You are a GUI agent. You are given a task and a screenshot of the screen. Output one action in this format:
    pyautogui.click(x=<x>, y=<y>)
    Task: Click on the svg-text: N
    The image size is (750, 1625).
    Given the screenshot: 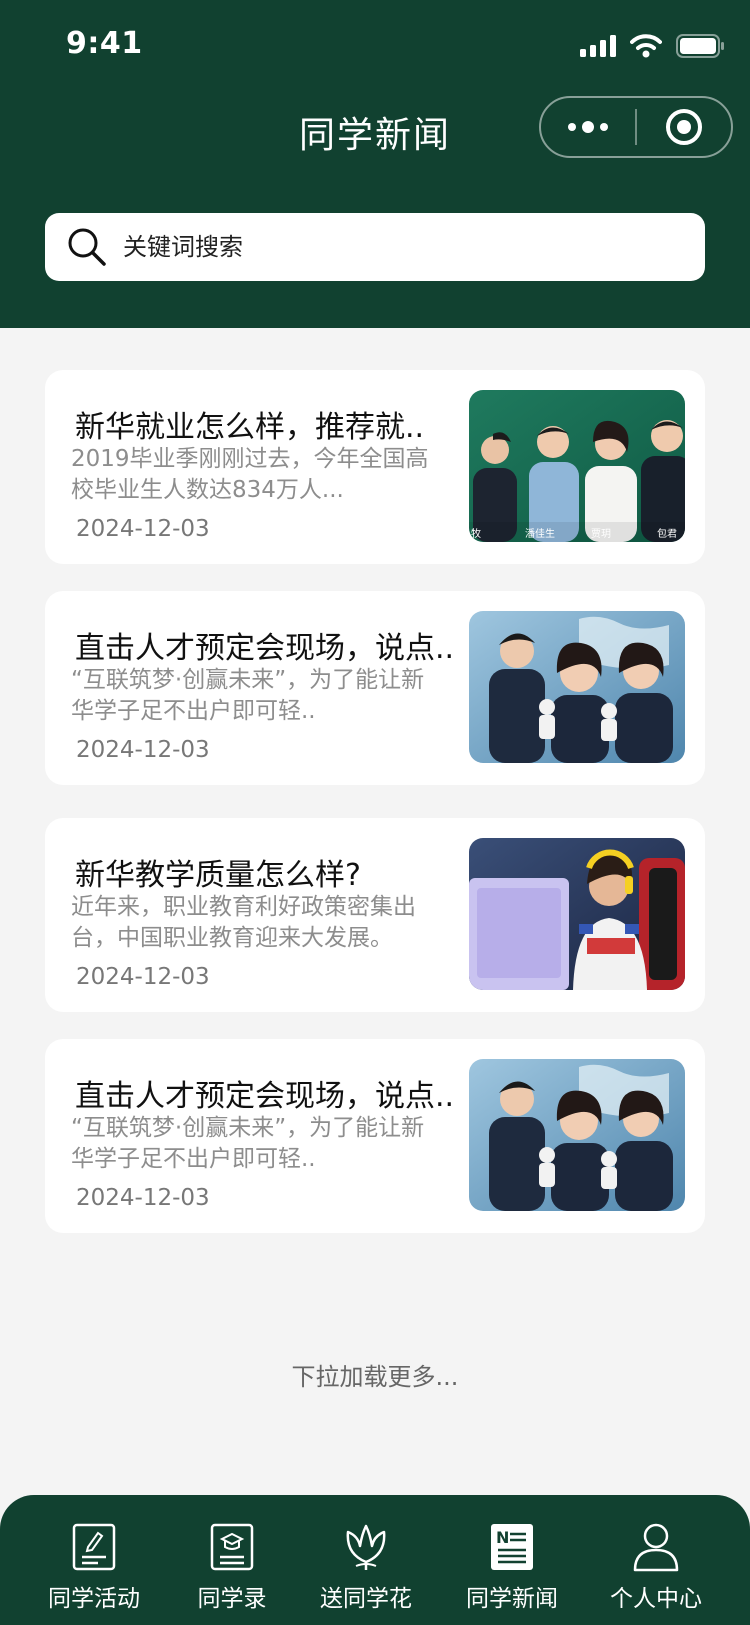 What is the action you would take?
    pyautogui.click(x=502, y=1537)
    